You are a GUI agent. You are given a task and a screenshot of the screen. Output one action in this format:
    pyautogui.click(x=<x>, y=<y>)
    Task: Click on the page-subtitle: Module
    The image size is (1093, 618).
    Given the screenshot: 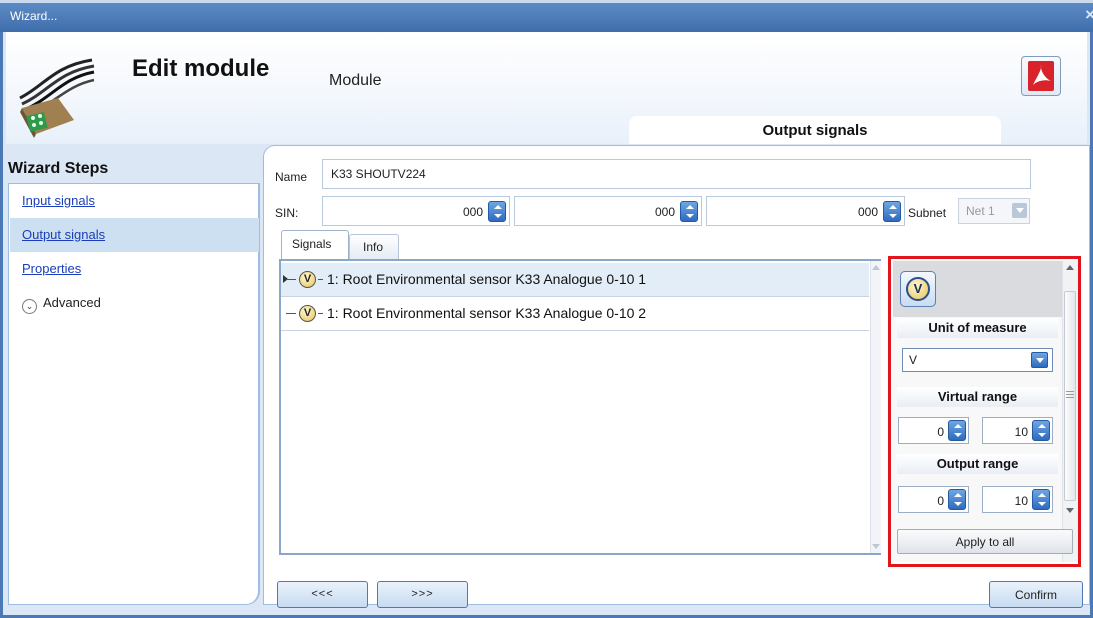 What is the action you would take?
    pyautogui.click(x=355, y=80)
    